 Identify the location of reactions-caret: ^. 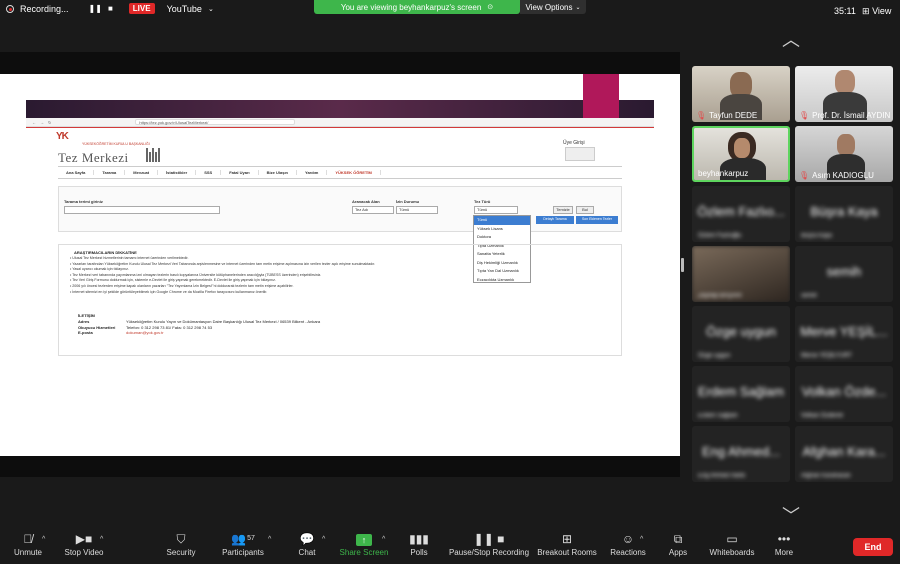
(645, 547).